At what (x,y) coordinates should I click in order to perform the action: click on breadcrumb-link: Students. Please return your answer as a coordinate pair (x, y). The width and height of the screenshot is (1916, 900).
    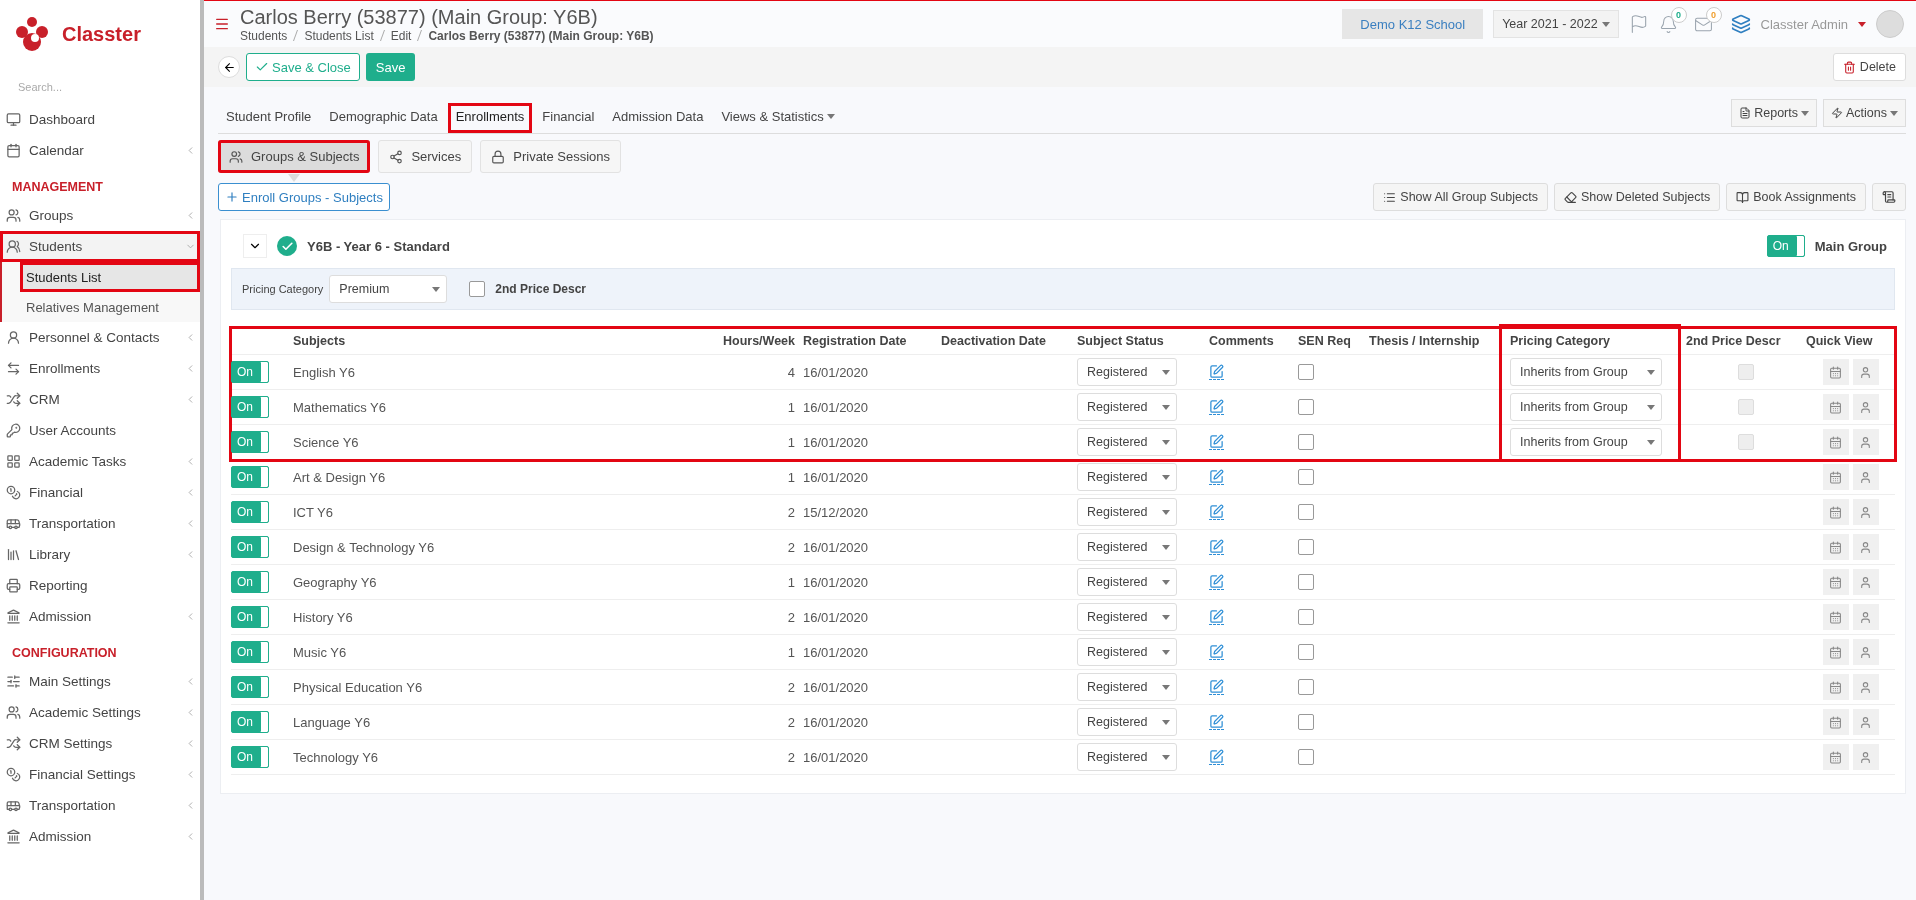
    Looking at the image, I should click on (264, 35).